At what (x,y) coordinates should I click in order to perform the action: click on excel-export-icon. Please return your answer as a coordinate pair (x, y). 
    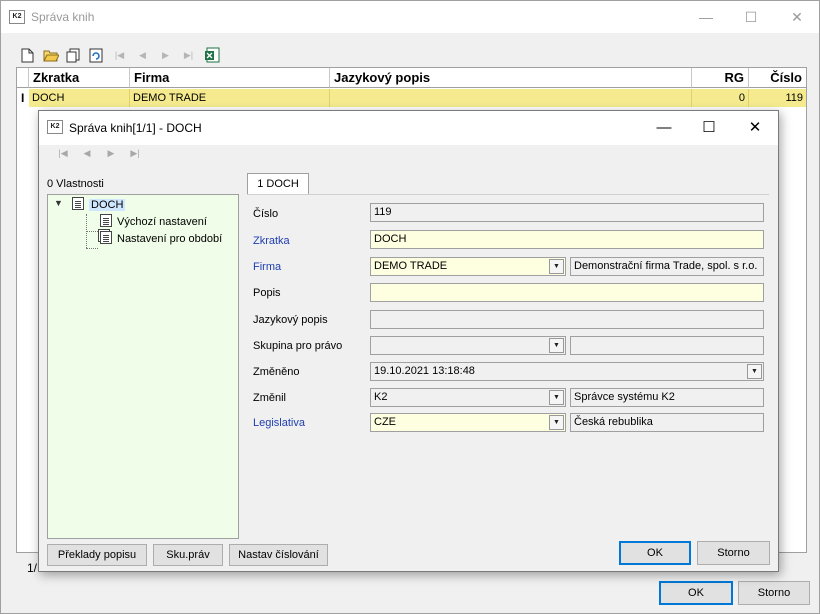
    Looking at the image, I should click on (211, 55).